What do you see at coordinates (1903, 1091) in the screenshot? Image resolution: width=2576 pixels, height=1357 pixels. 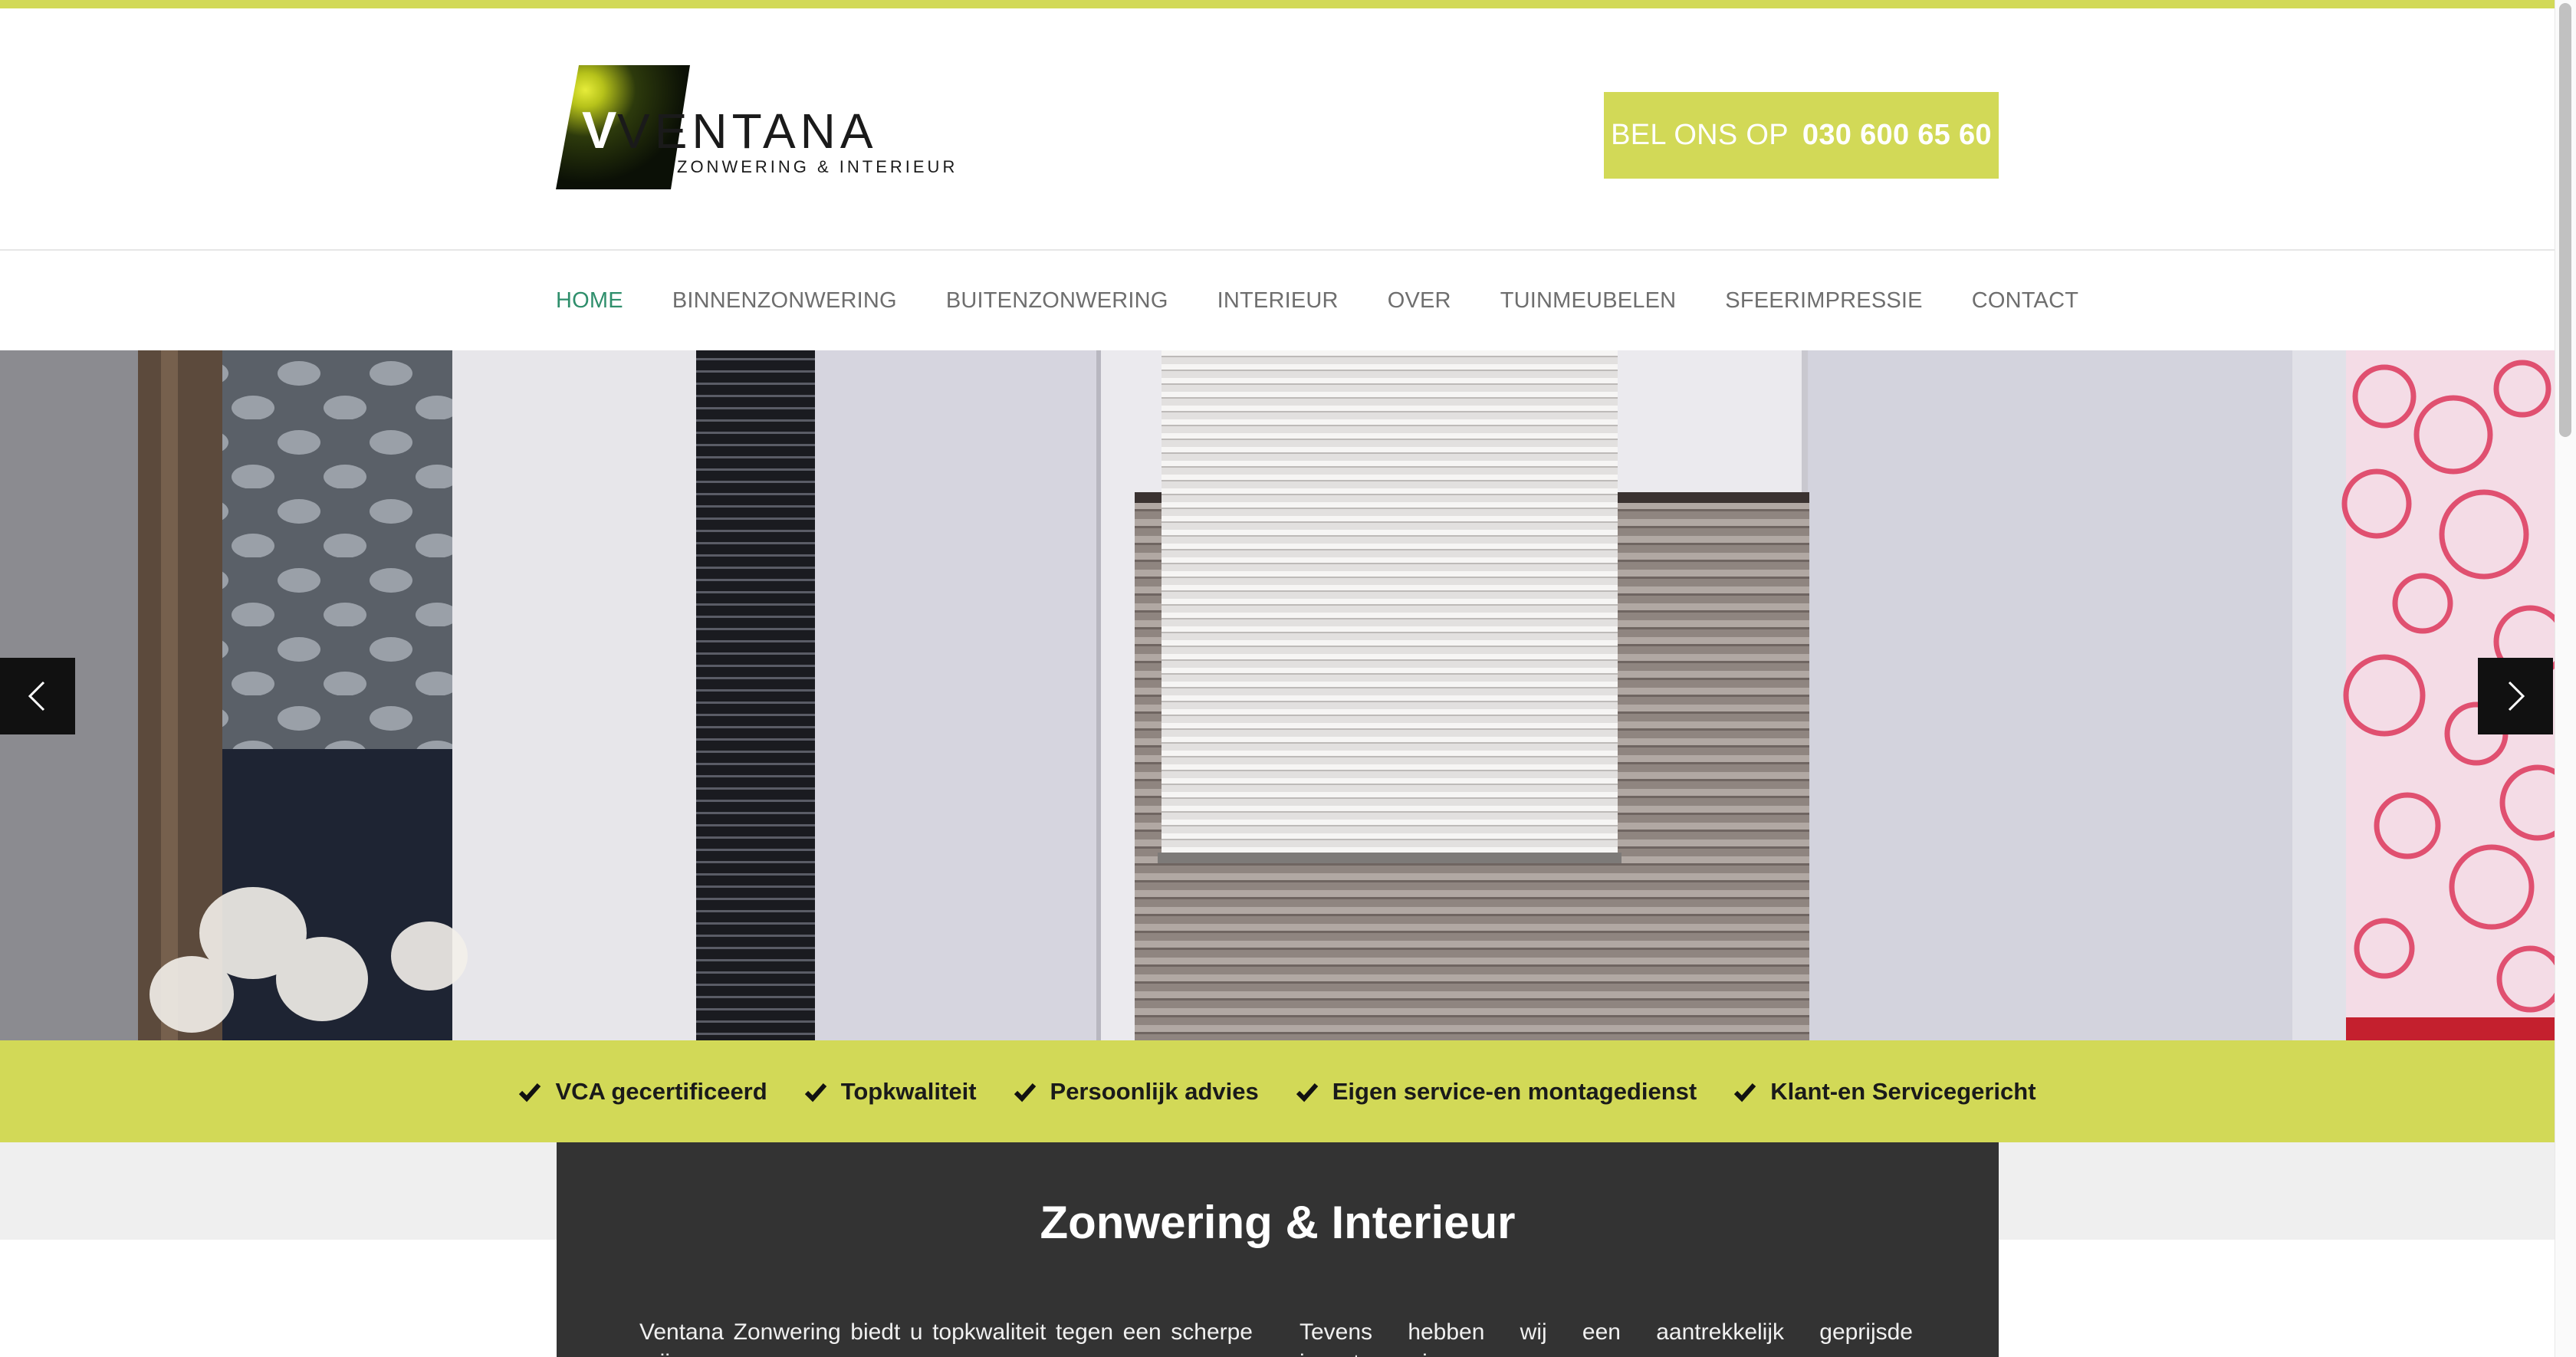 I see `usp-label: Klant-en Servicegericht` at bounding box center [1903, 1091].